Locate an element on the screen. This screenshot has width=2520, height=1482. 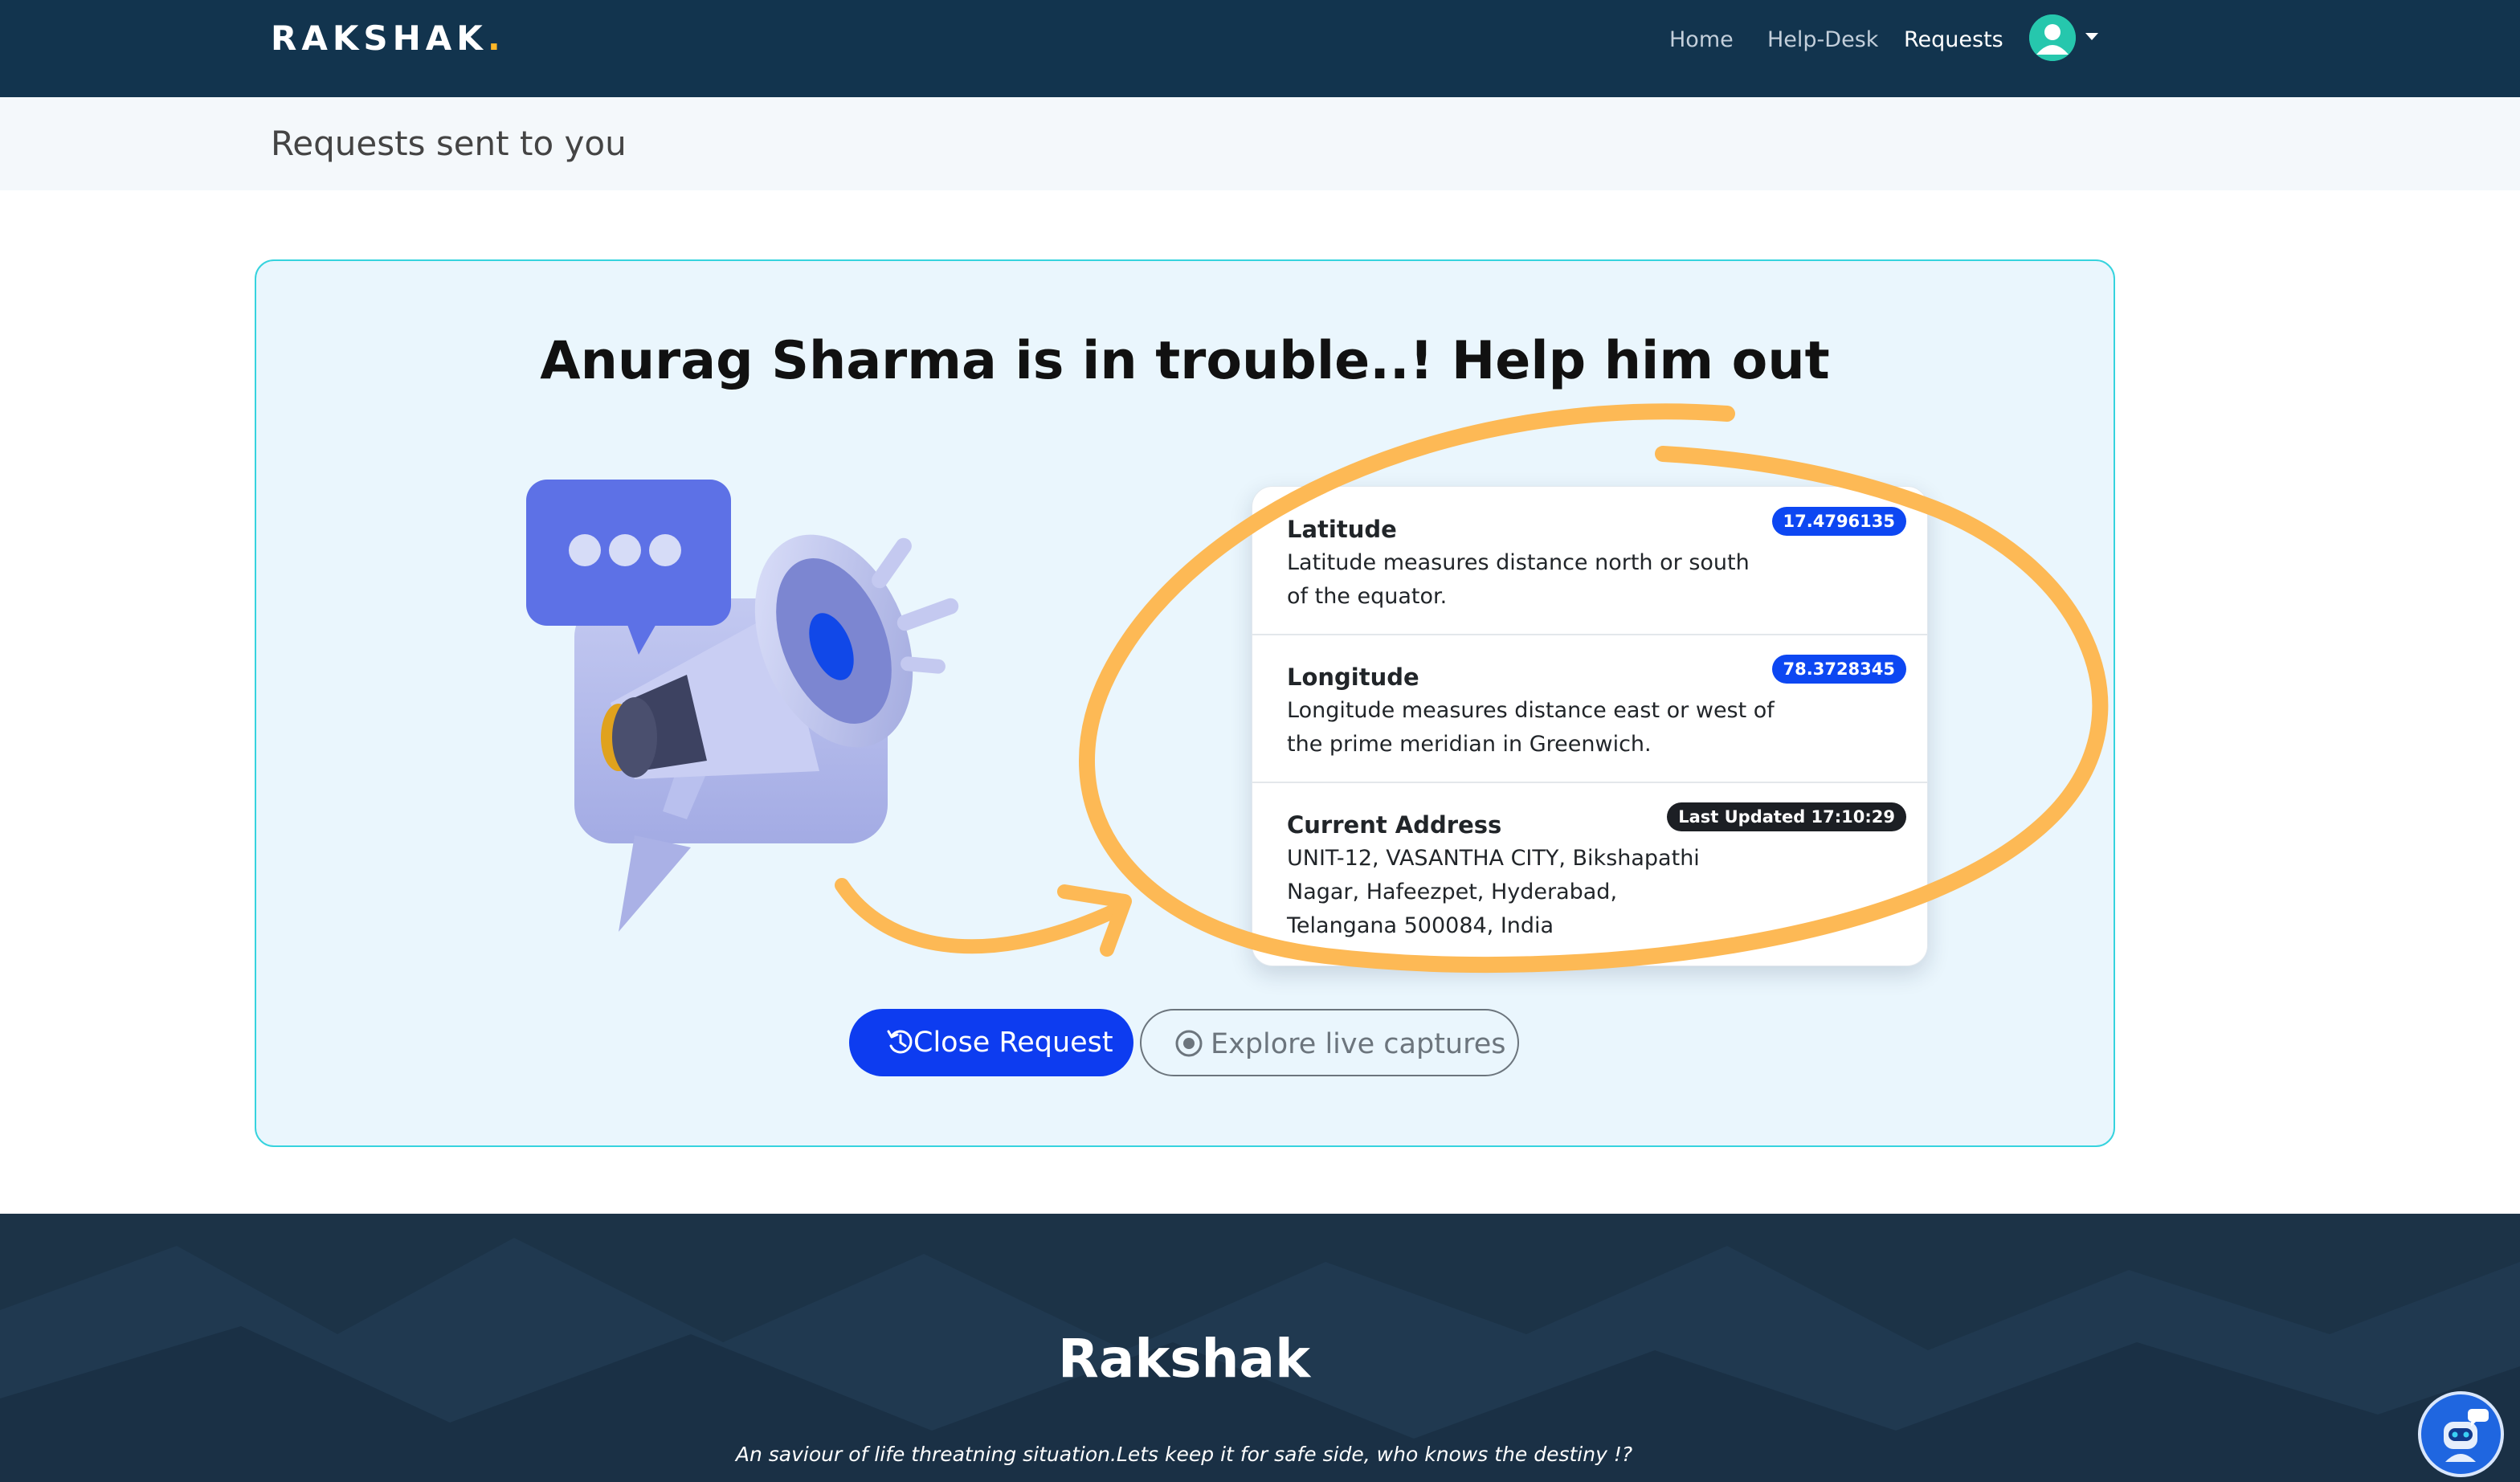
last-updated-badge: Last Updated 17:10:29 is located at coordinates (1786, 816).